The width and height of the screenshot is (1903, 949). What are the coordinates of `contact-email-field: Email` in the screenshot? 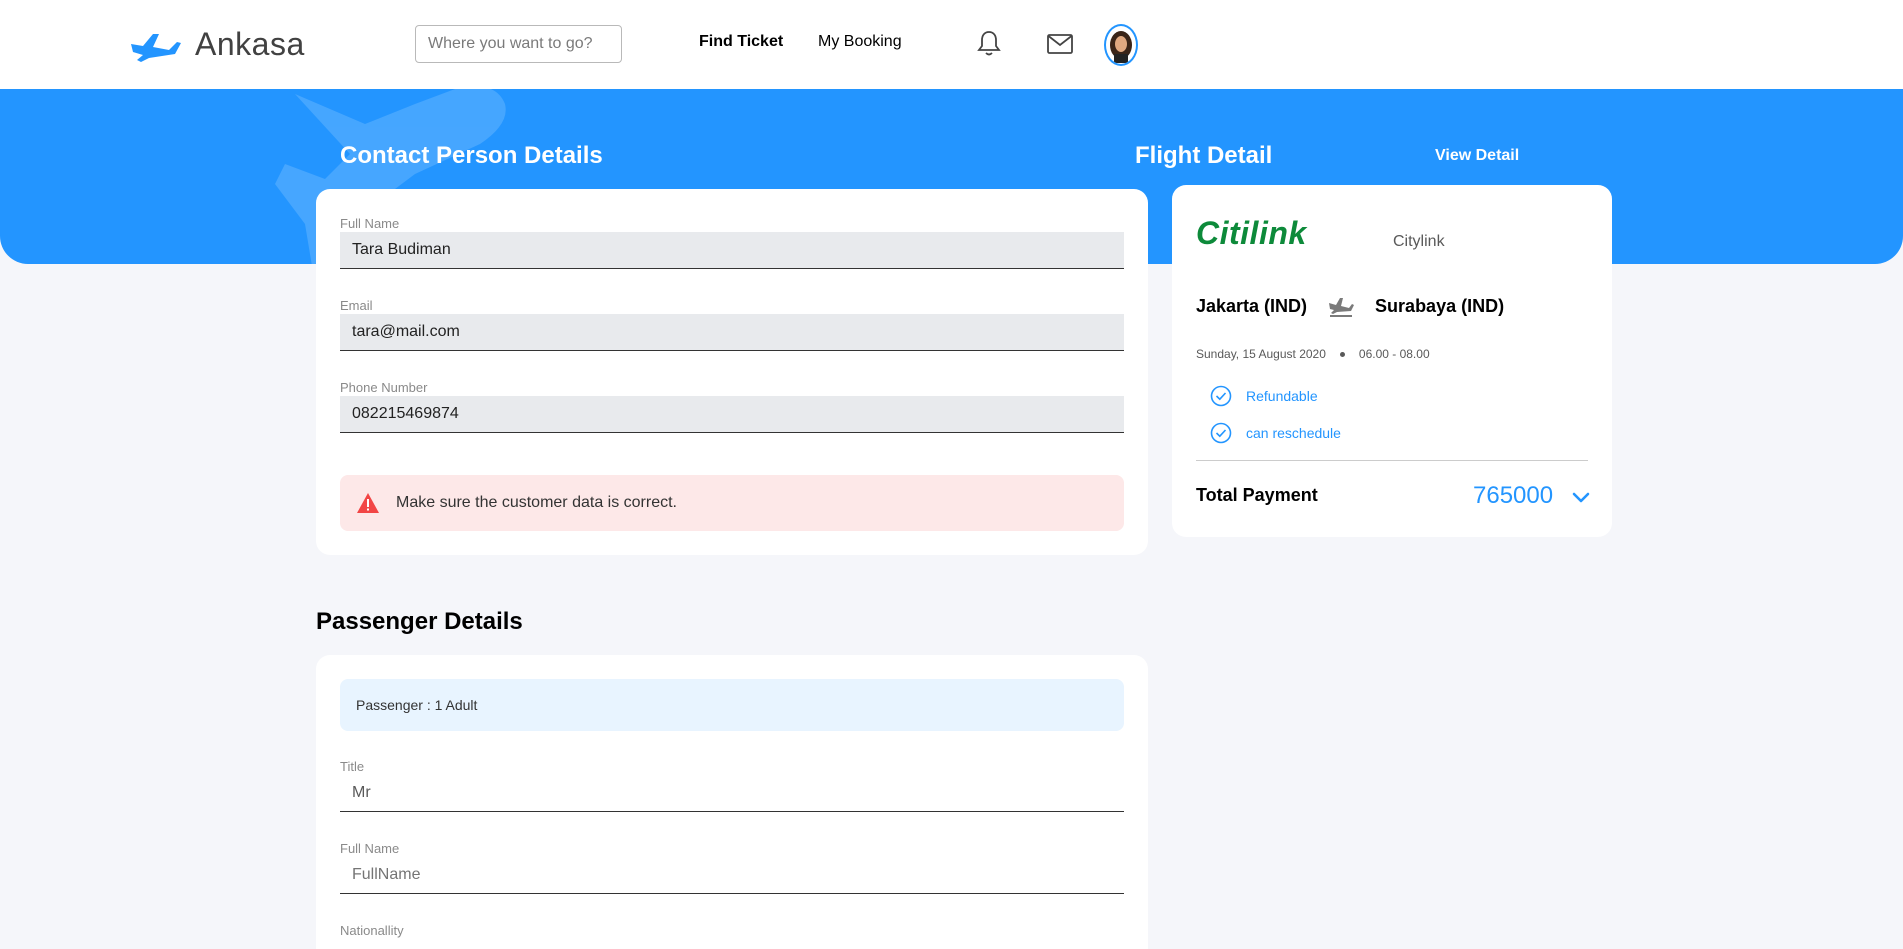 It's located at (732, 324).